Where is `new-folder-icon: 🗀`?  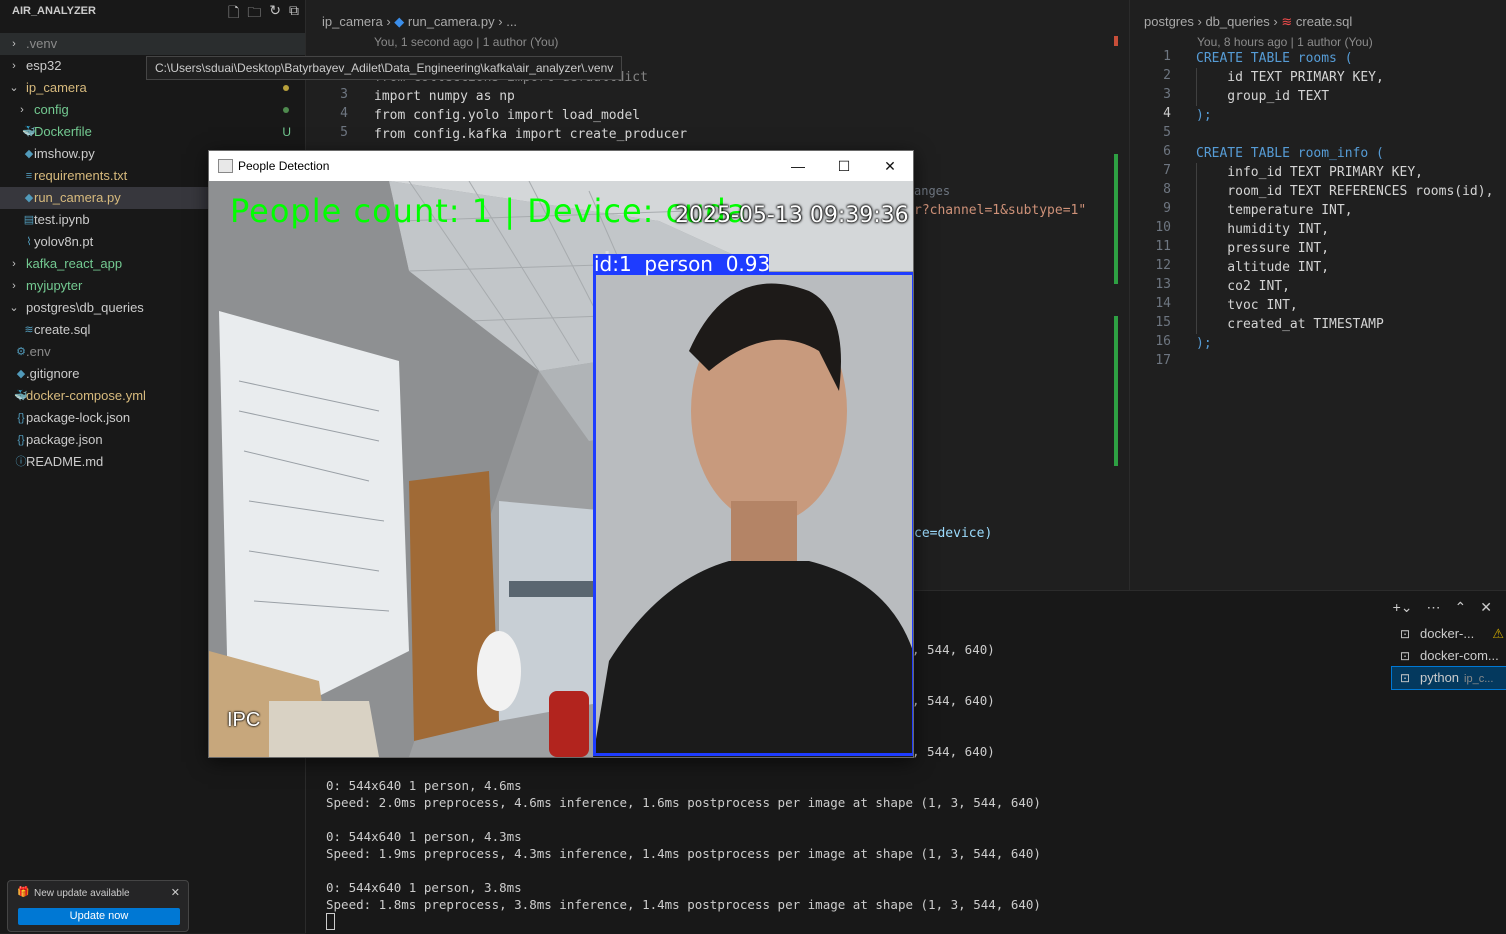
new-folder-icon: 🗀 is located at coordinates (254, 14).